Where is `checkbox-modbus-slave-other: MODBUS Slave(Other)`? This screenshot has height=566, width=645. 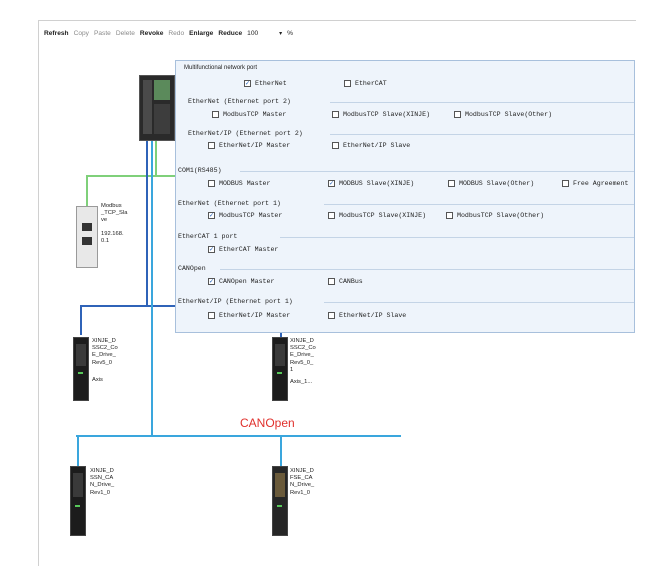 checkbox-modbus-slave-other: MODBUS Slave(Other) is located at coordinates (491, 183).